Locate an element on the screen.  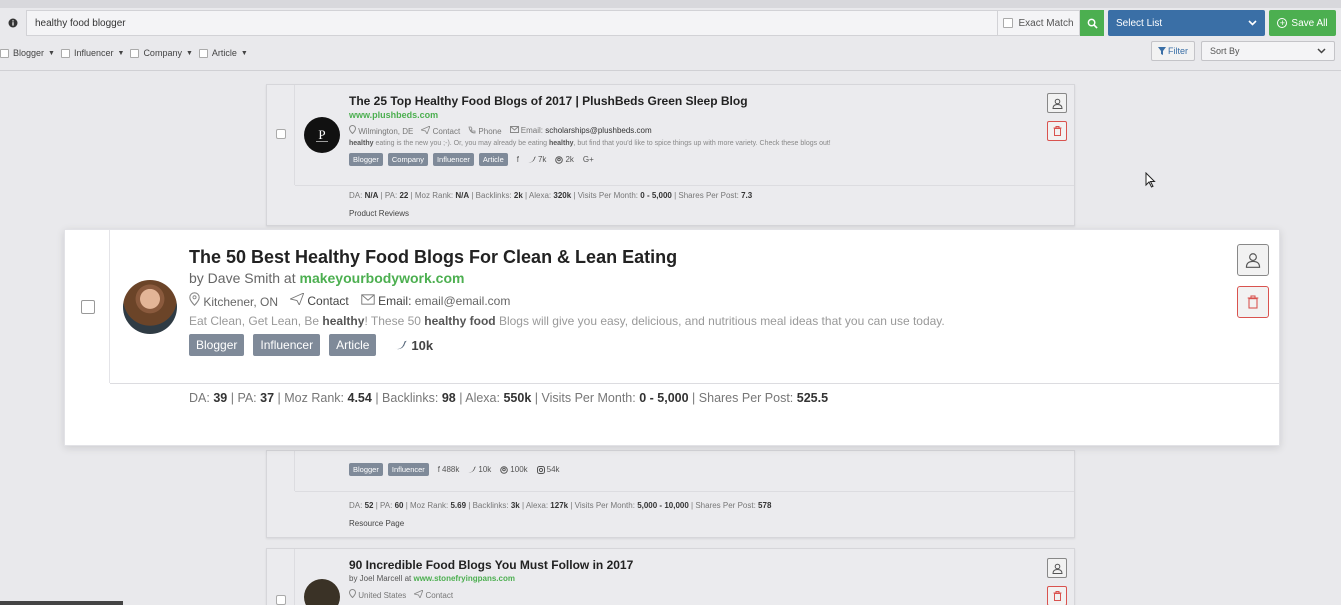
twitter-stat: 7k is located at coordinates (537, 159).